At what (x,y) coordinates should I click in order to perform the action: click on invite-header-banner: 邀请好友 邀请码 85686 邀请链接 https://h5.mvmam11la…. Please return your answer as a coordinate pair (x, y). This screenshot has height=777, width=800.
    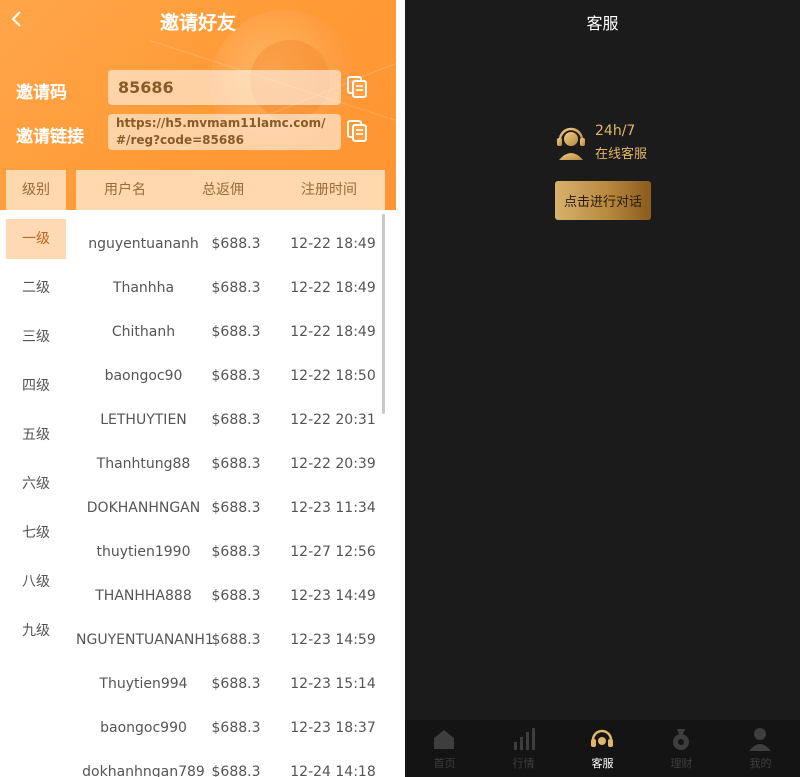
    Looking at the image, I should click on (198, 105).